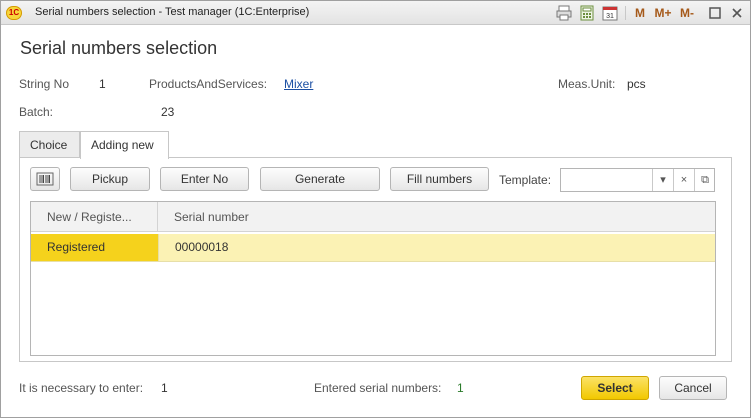  I want to click on tab-choice: Choice, so click(49, 144).